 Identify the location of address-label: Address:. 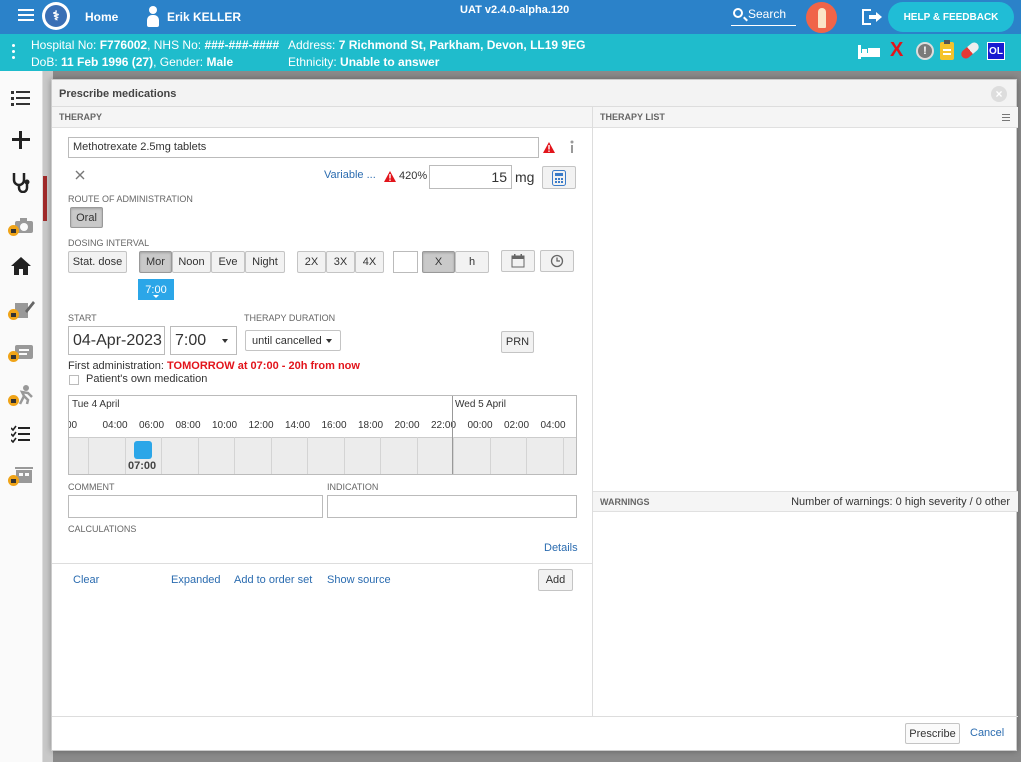
(312, 45).